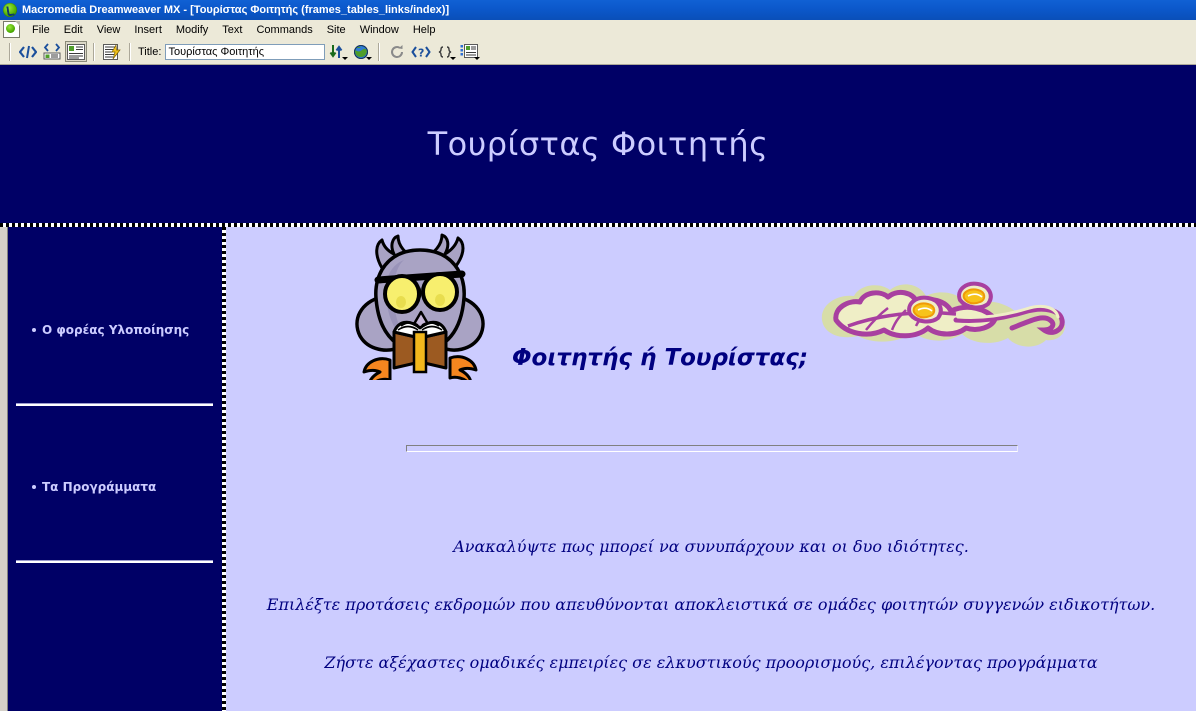  What do you see at coordinates (337, 51) in the screenshot?
I see `file-transfer-icon` at bounding box center [337, 51].